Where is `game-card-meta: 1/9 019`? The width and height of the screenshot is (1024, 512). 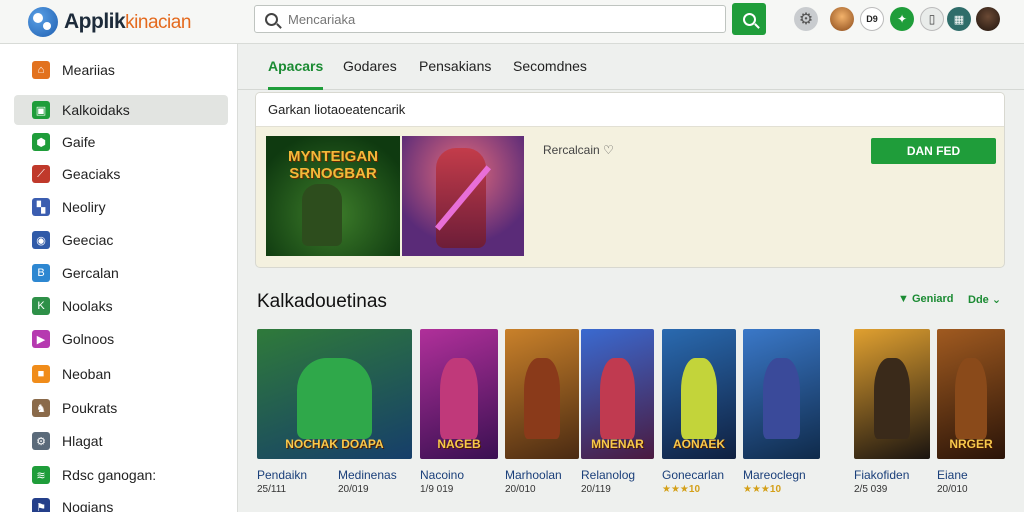
game-card-meta: 1/9 019 is located at coordinates (437, 489).